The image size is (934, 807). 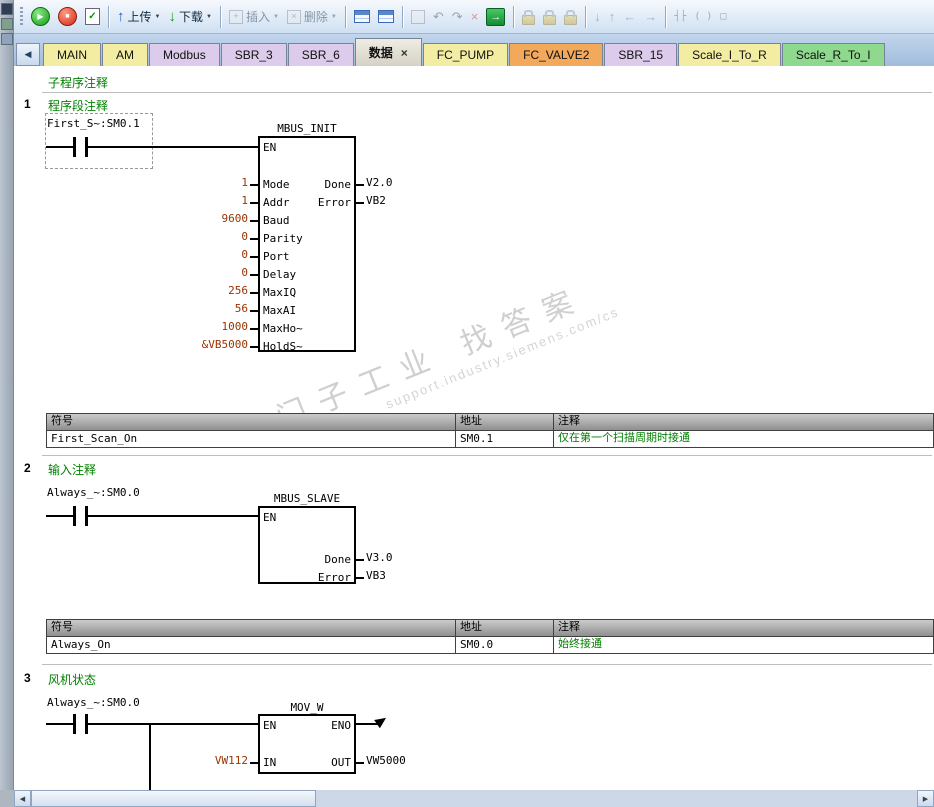 I want to click on pin-value: &VB5000, so click(x=206, y=345).